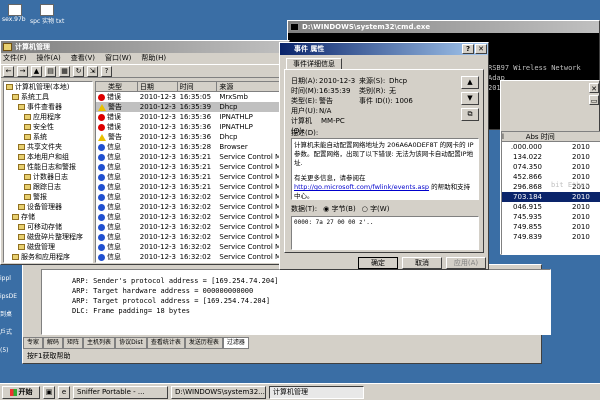 Image resolution: width=600 pixels, height=400 pixels. I want to click on next-event-button: ▼, so click(470, 98).